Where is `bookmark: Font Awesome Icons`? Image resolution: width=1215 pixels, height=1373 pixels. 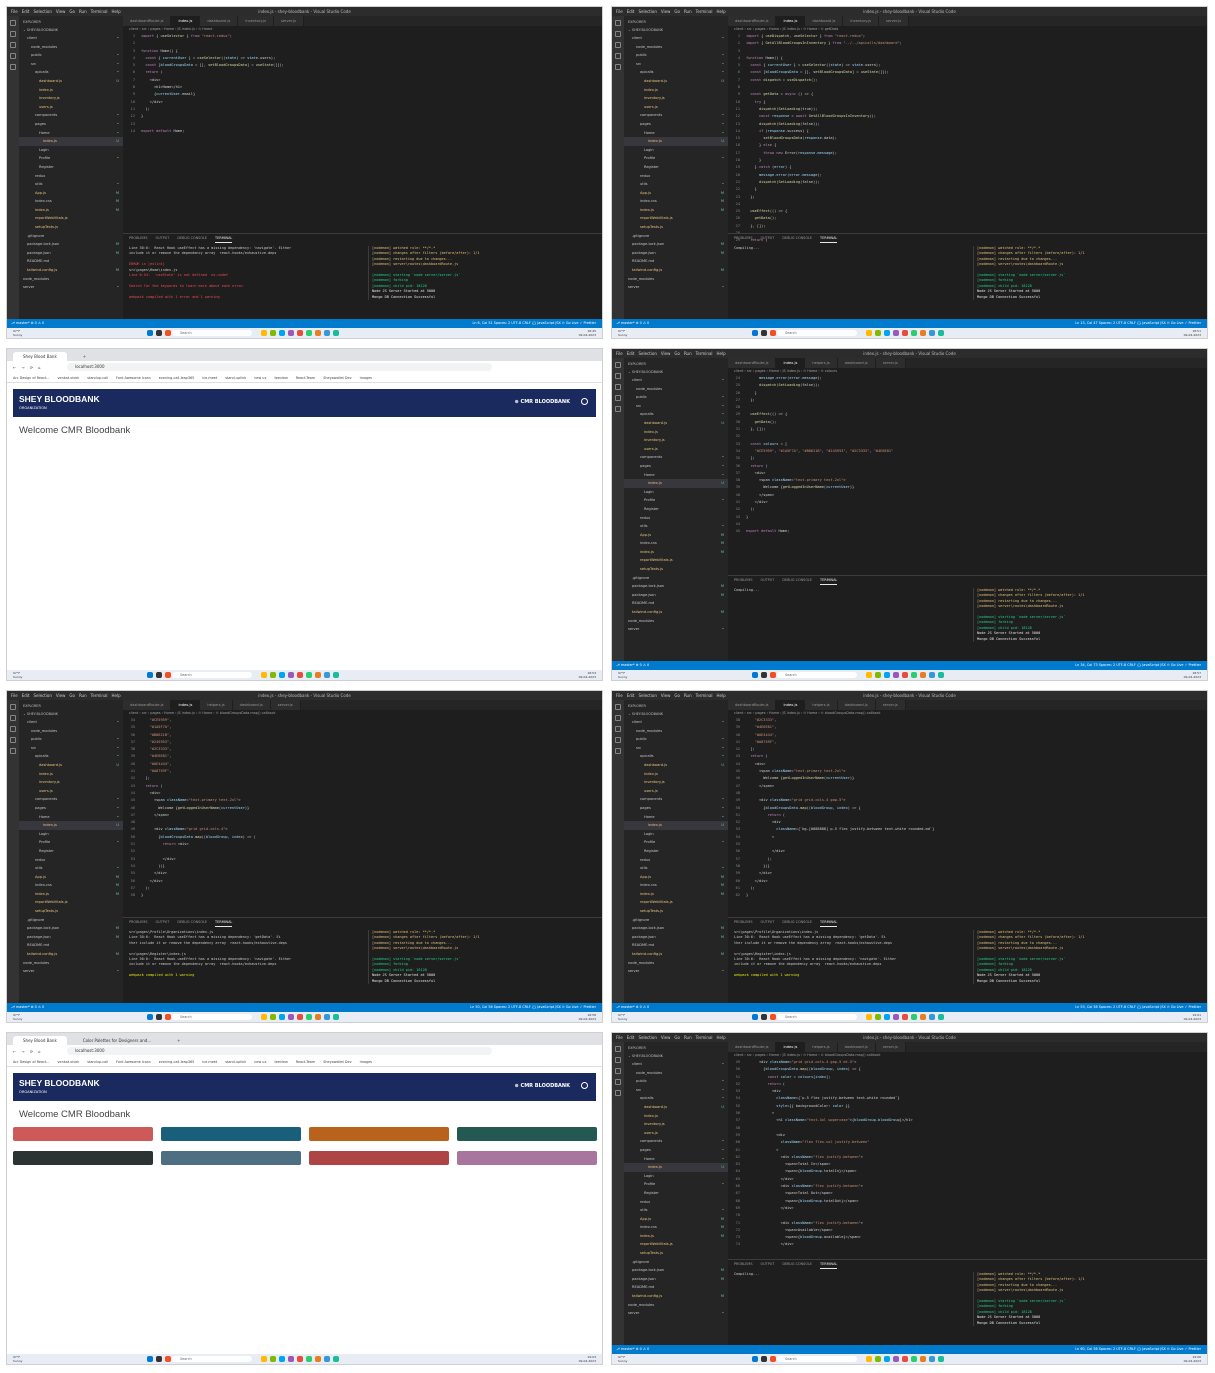
bookmark: Font Awesome Icons is located at coordinates (133, 1061).